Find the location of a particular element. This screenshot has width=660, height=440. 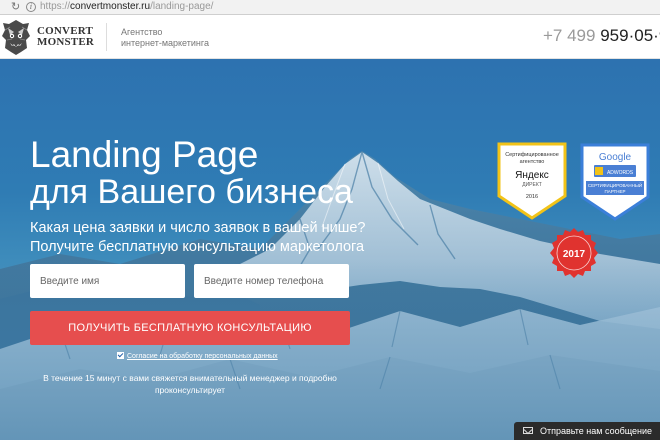

chat-label: Отправьте нам сообщение is located at coordinates (596, 431).